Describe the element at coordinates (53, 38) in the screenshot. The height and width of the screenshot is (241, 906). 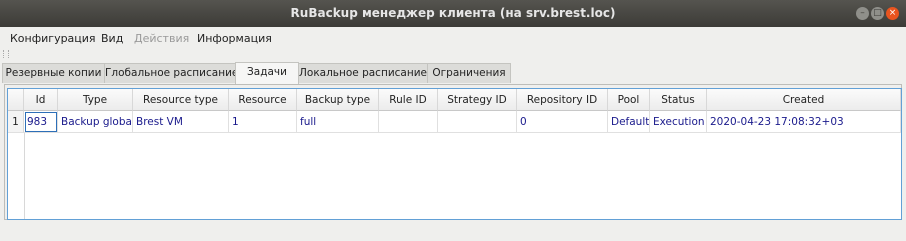
I see `menu-configuration: Конфигурация` at that location.